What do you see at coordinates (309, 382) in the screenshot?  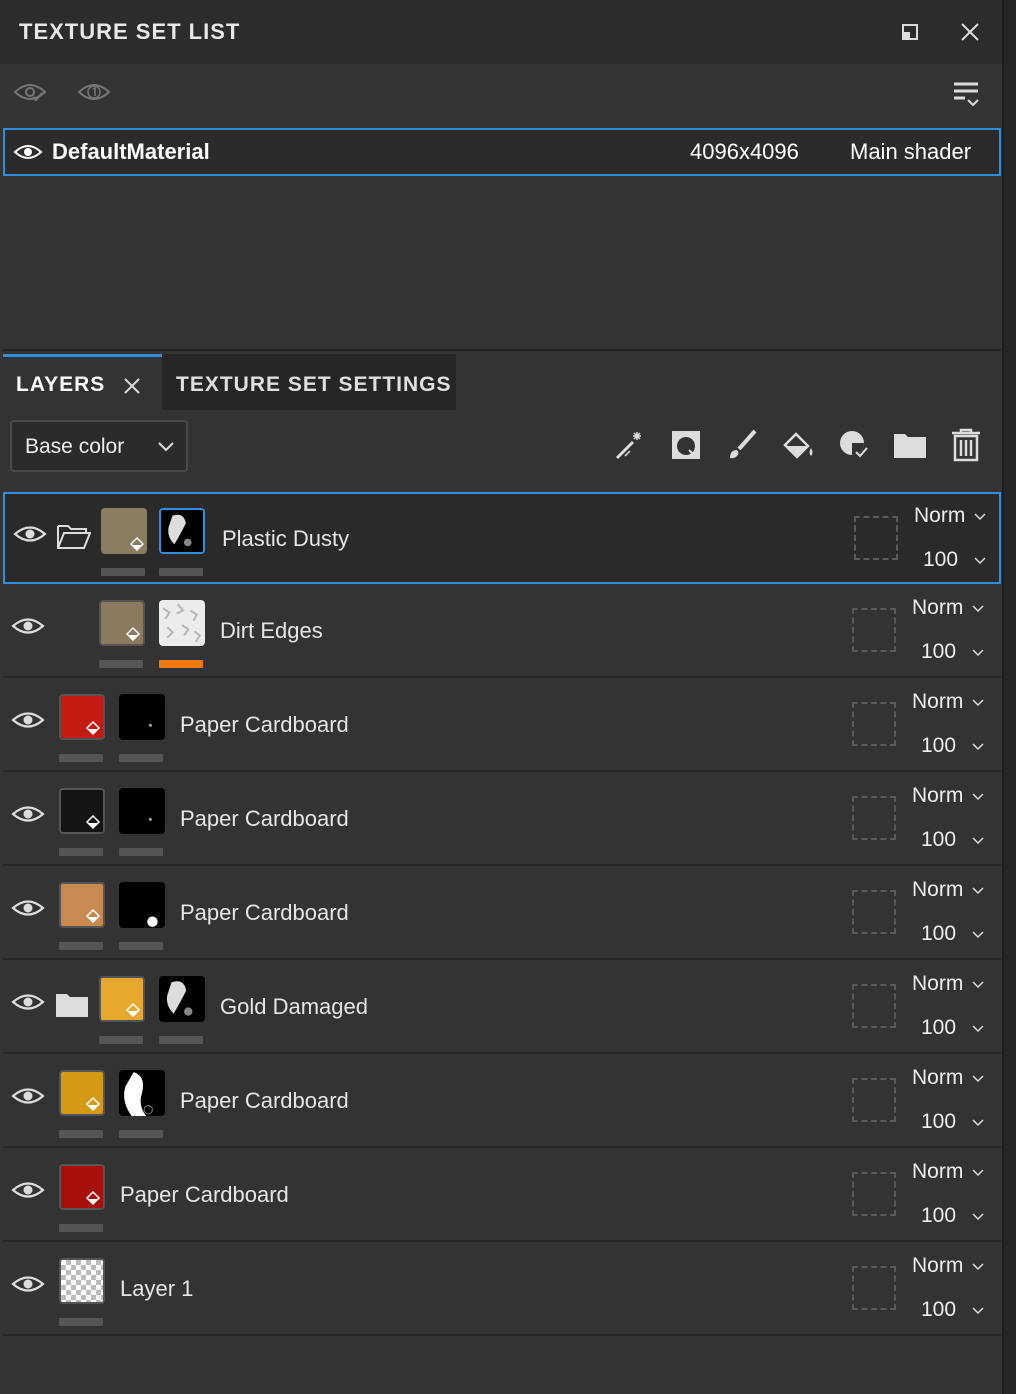 I see `tab-texture-set-settings: TEXTURE SET SETTINGS` at bounding box center [309, 382].